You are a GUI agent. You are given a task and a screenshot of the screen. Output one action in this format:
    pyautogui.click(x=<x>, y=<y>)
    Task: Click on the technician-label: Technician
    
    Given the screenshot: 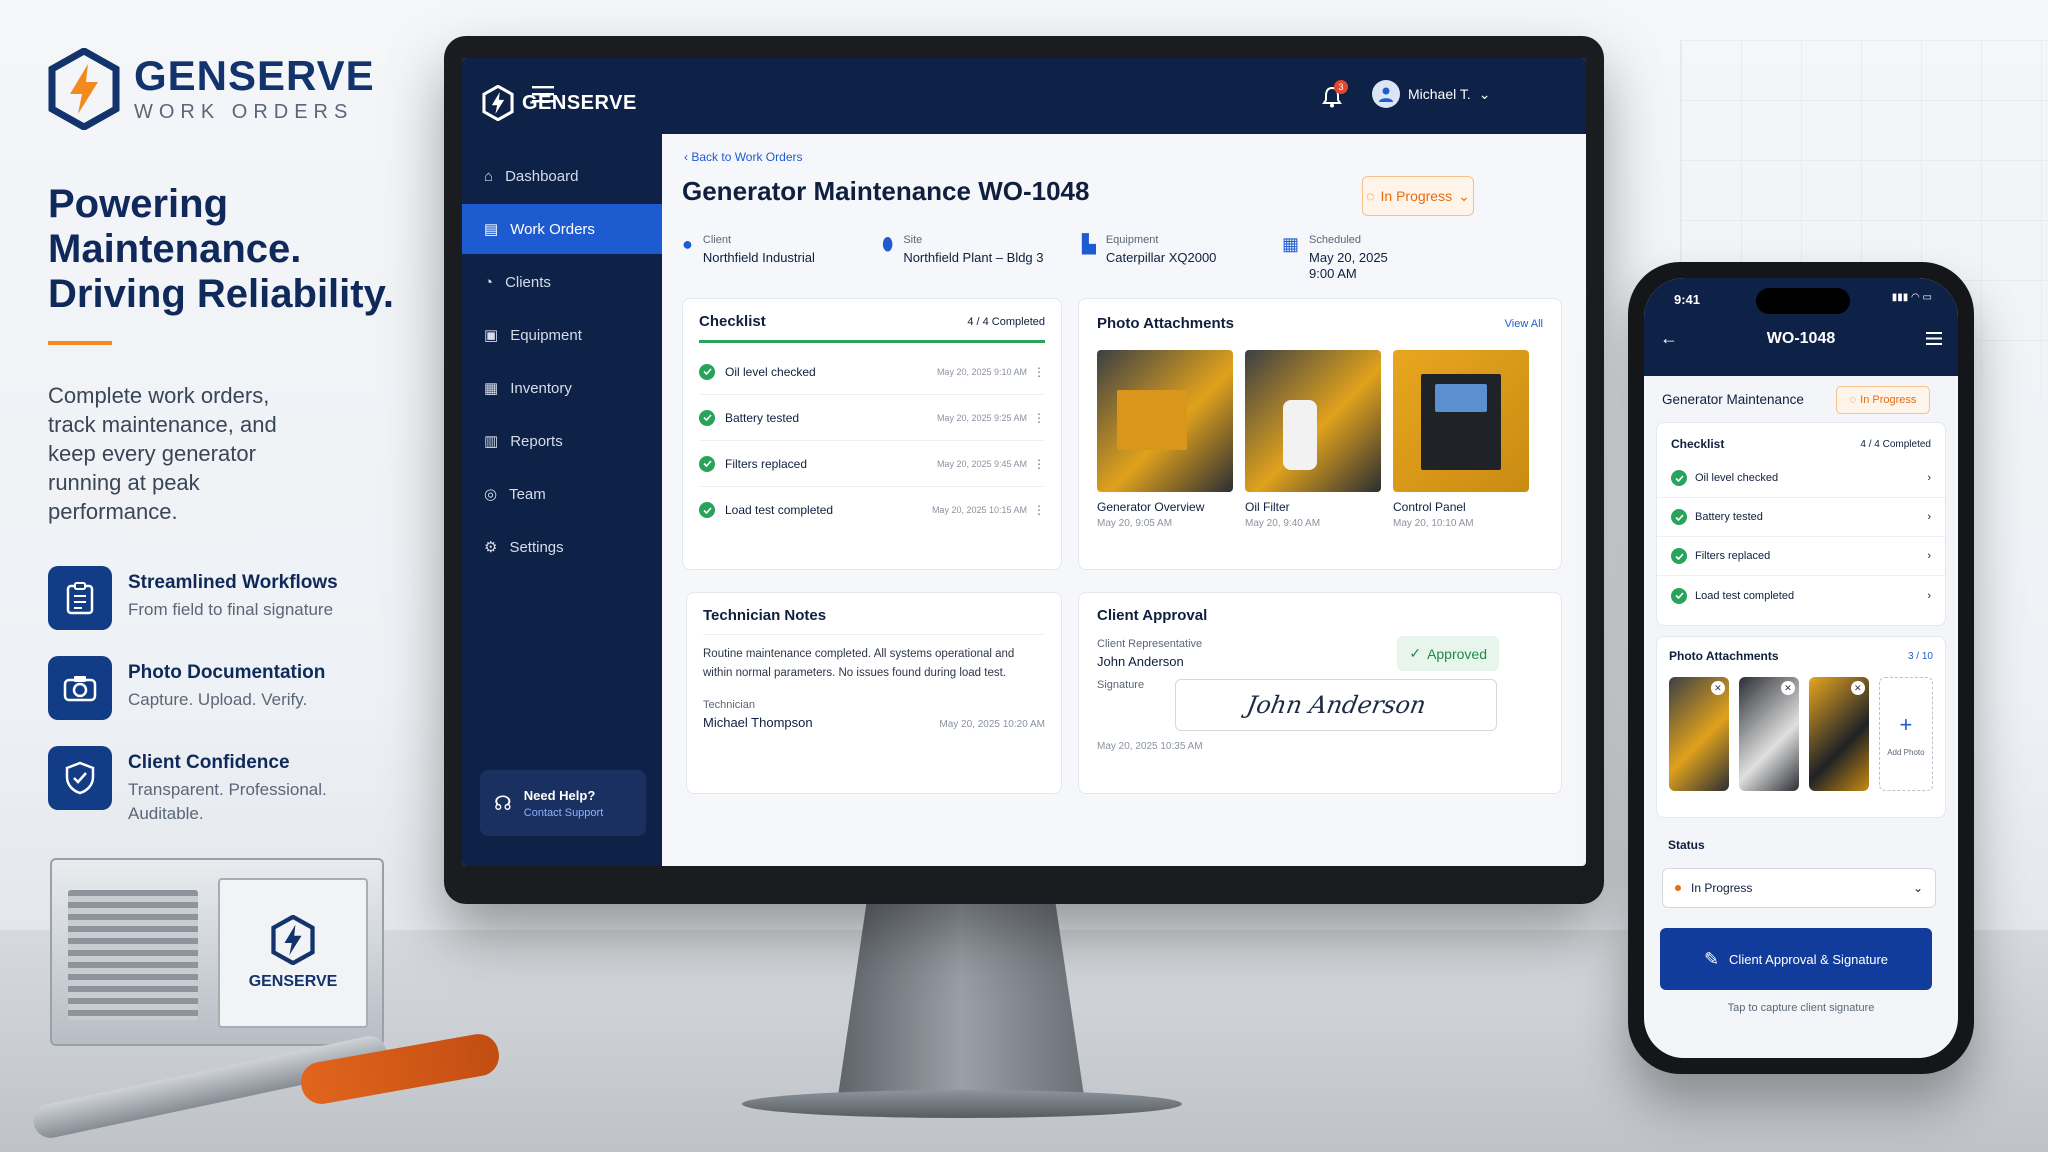 What is the action you would take?
    pyautogui.click(x=729, y=705)
    